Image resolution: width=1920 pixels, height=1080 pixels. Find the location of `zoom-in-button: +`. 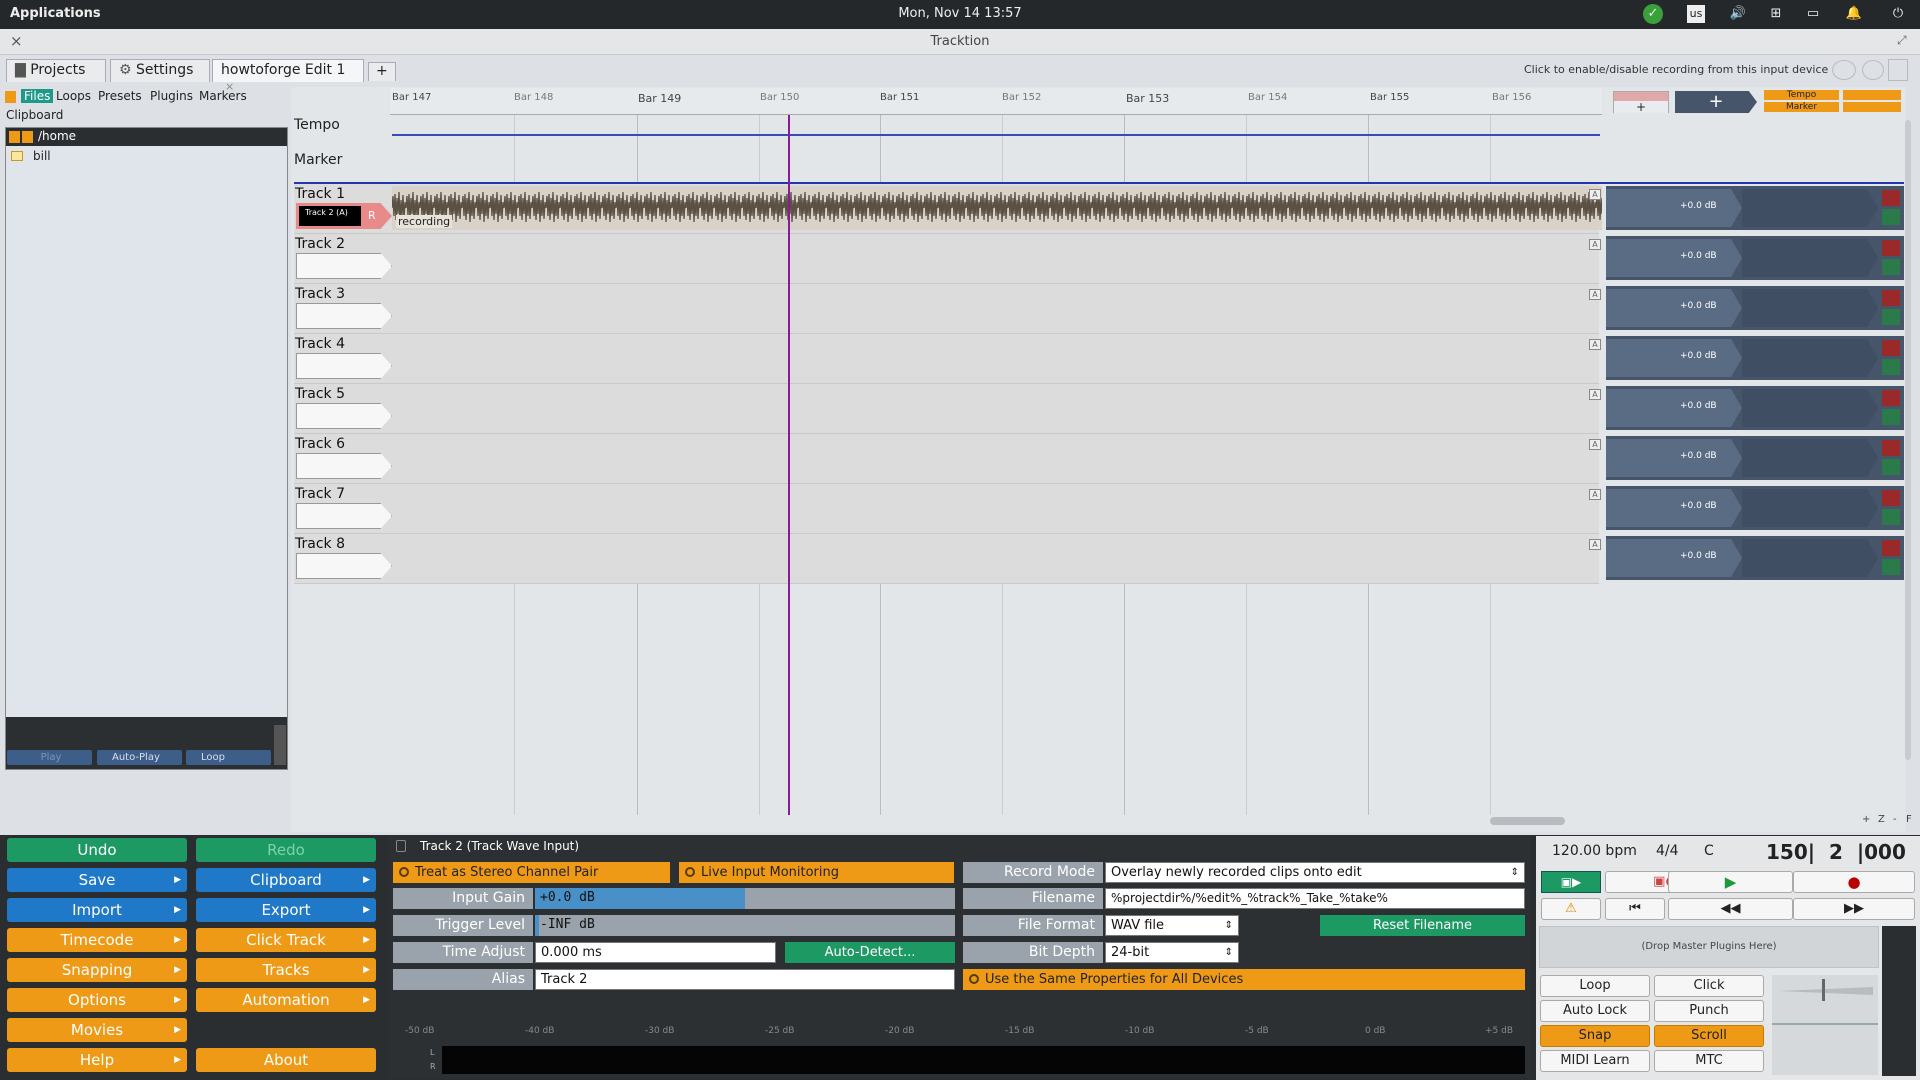

zoom-in-button: + is located at coordinates (1866, 819).